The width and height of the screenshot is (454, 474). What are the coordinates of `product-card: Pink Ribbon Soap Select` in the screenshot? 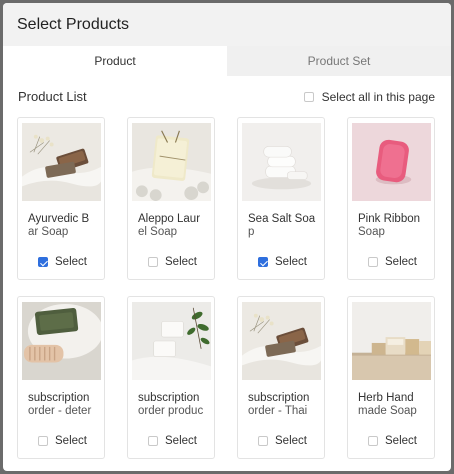 It's located at (391, 198).